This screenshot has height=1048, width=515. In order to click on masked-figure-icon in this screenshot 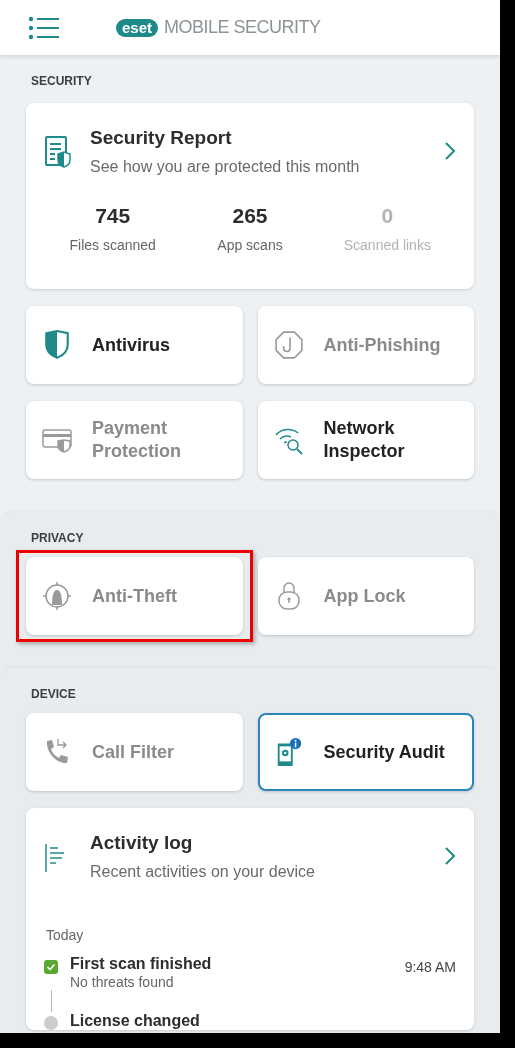, I will do `click(57, 596)`.